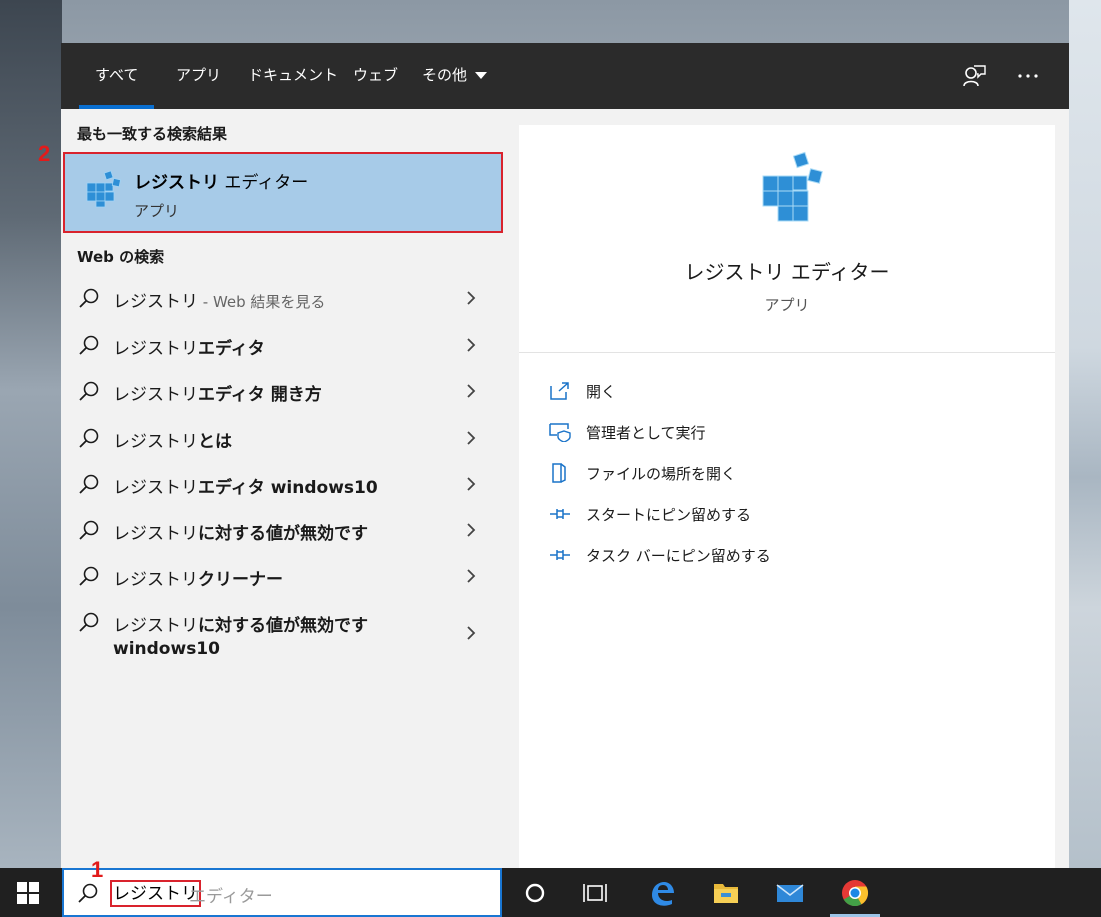  I want to click on action-open-file-location: ファイルの場所を開く, so click(789, 473).